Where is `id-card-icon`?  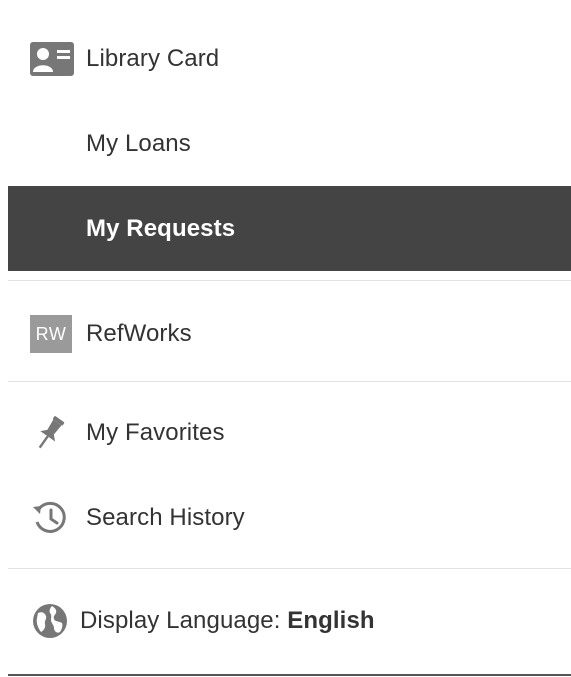 id-card-icon is located at coordinates (52, 59).